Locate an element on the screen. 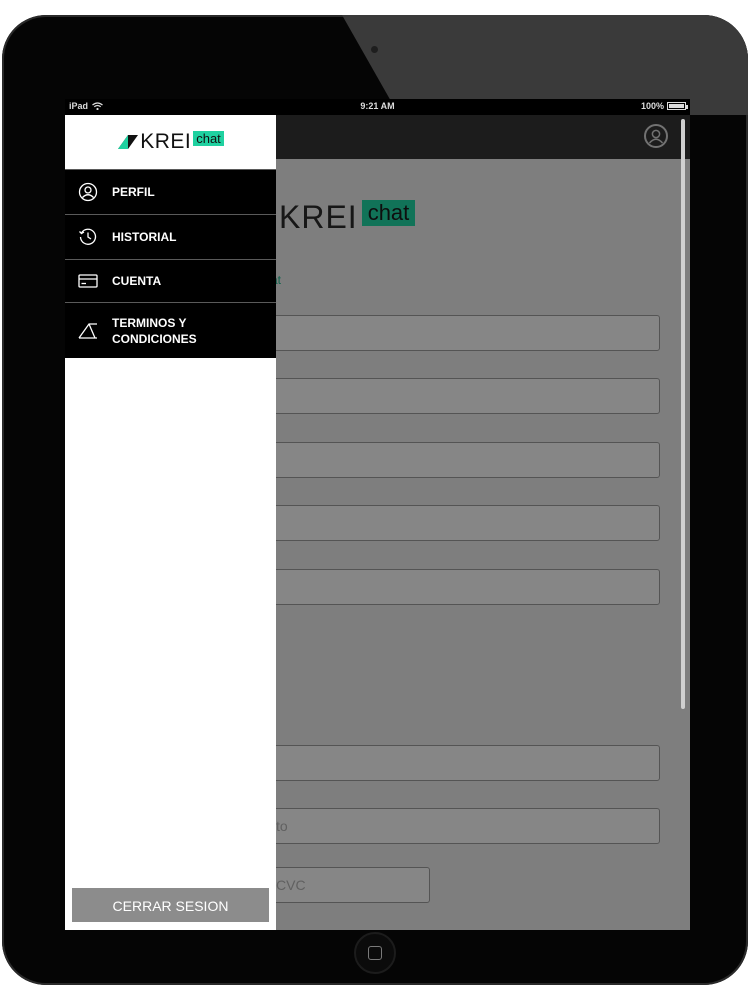 Image resolution: width=750 pixels, height=1000 pixels. status-bar: iPad 9:21 AM 100% is located at coordinates (377, 107).